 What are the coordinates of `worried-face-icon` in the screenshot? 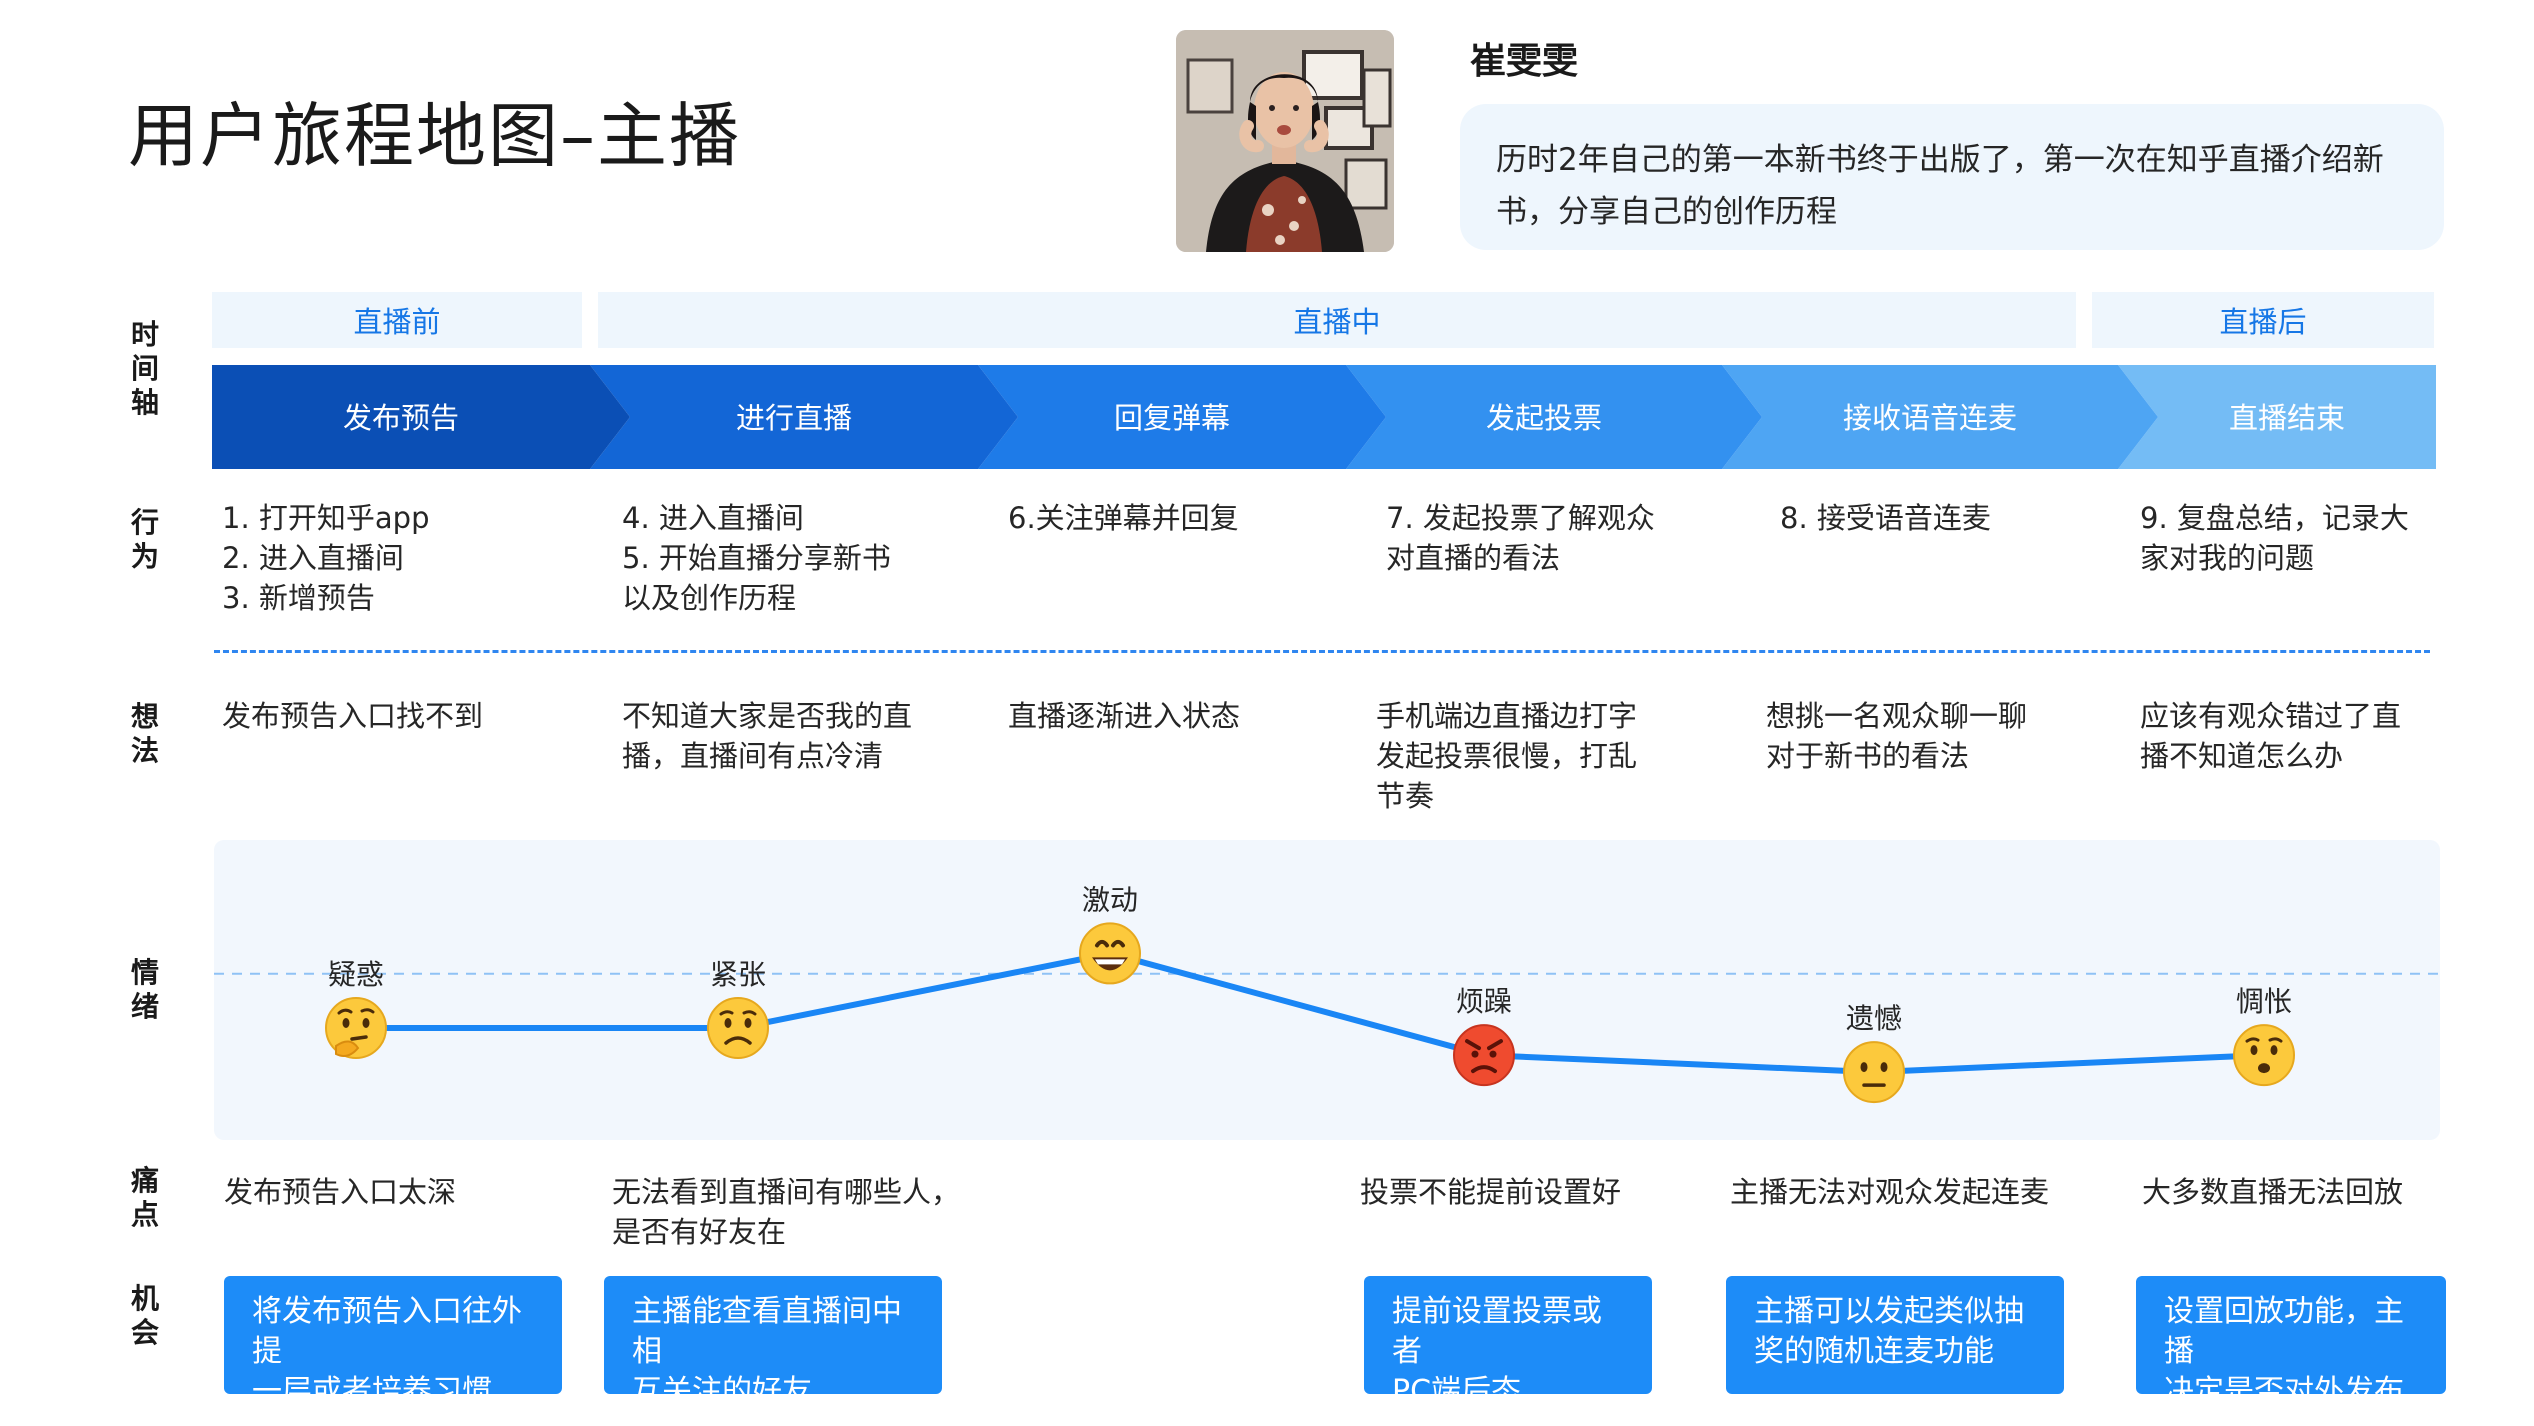 It's located at (738, 1028).